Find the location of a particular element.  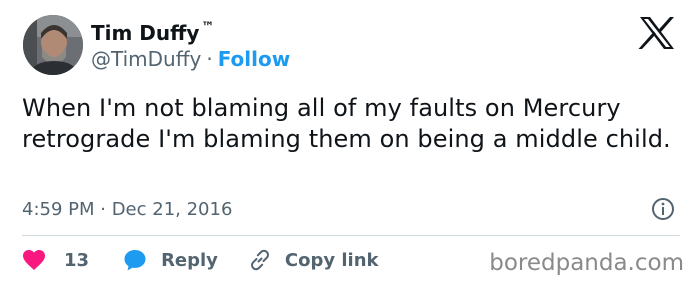

x-logo-icon is located at coordinates (657, 33).